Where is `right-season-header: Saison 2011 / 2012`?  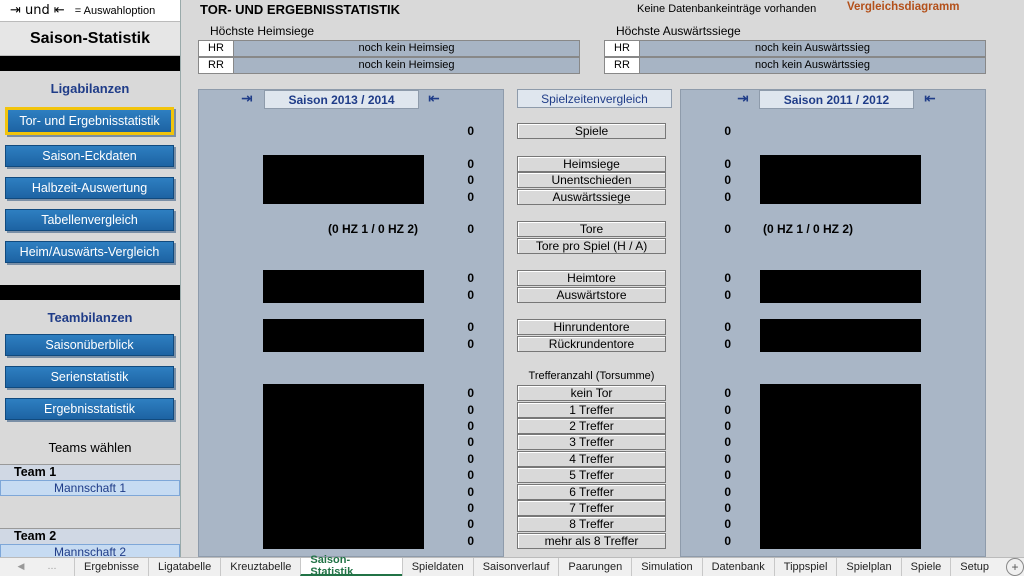 right-season-header: Saison 2011 / 2012 is located at coordinates (836, 99).